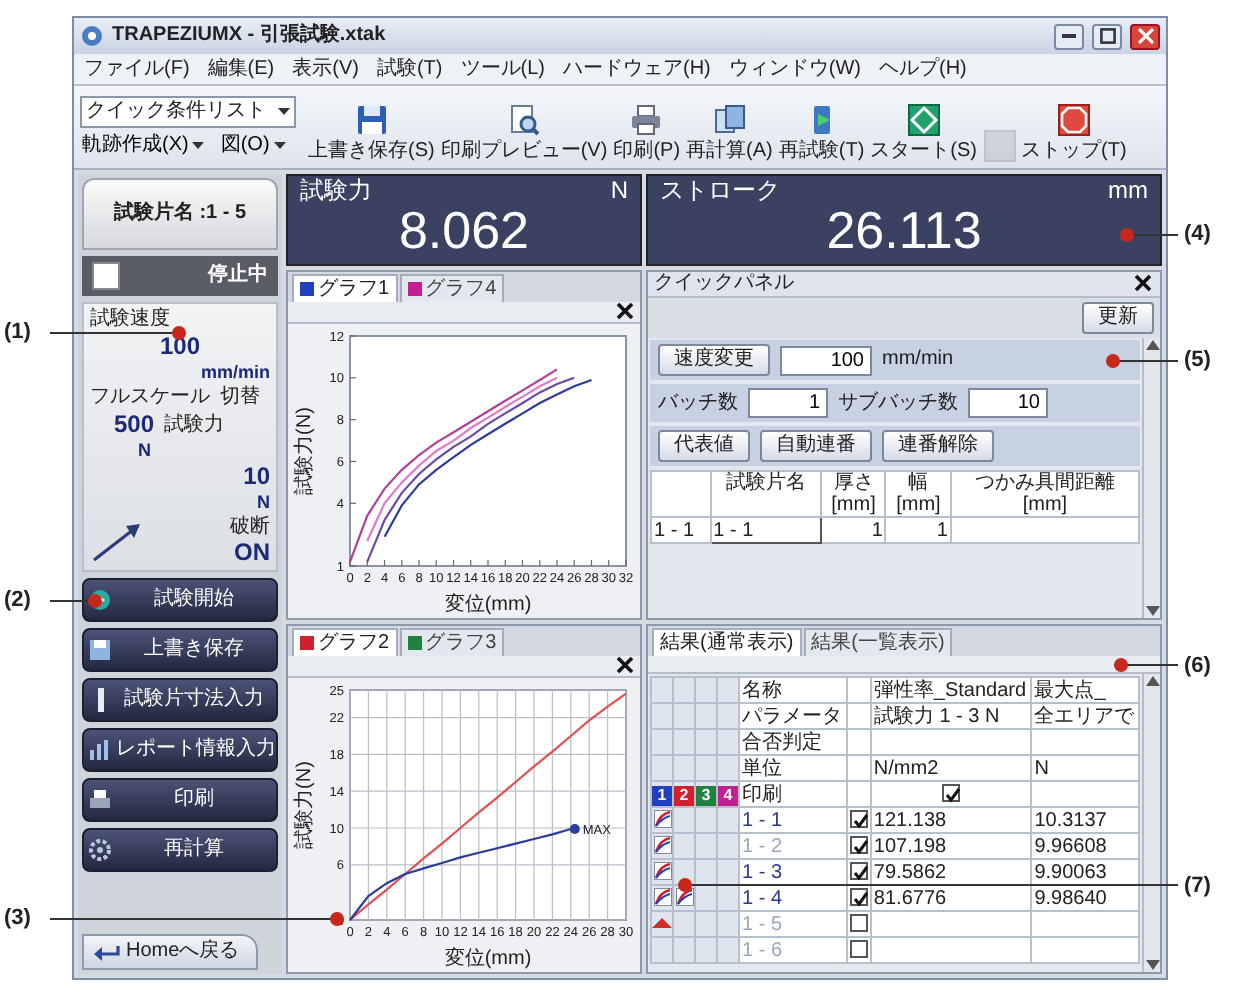 The image size is (1240, 998). I want to click on input-field: 100, so click(826, 360).